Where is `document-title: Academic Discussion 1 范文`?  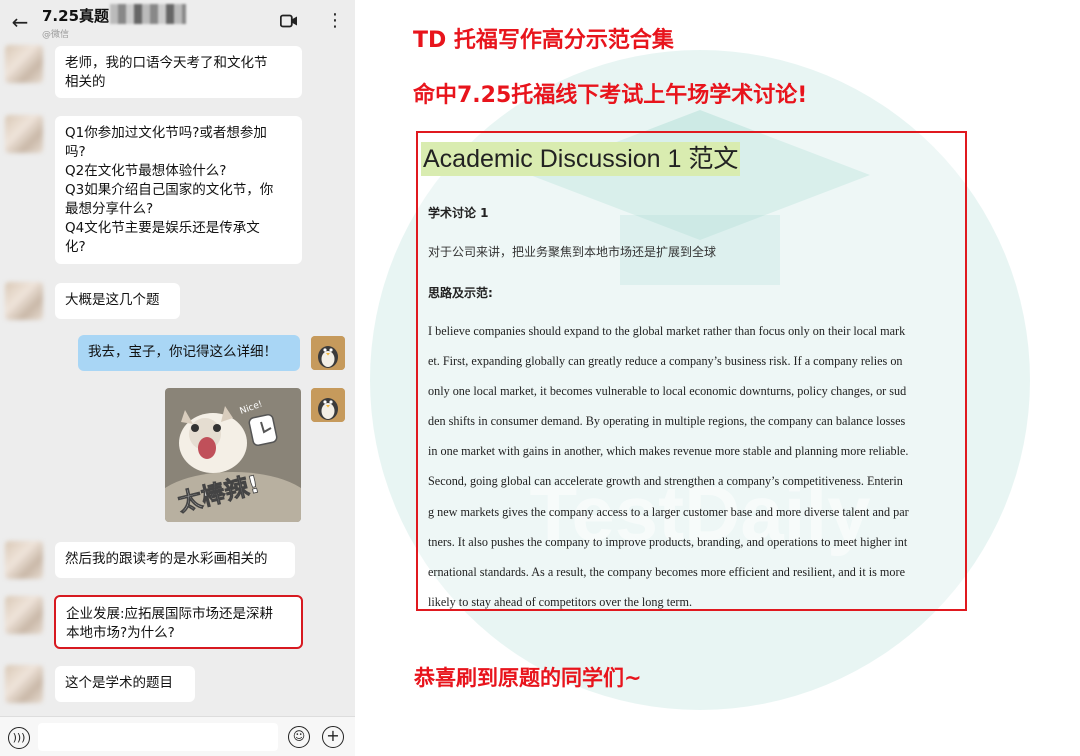 document-title: Academic Discussion 1 范文 is located at coordinates (581, 159).